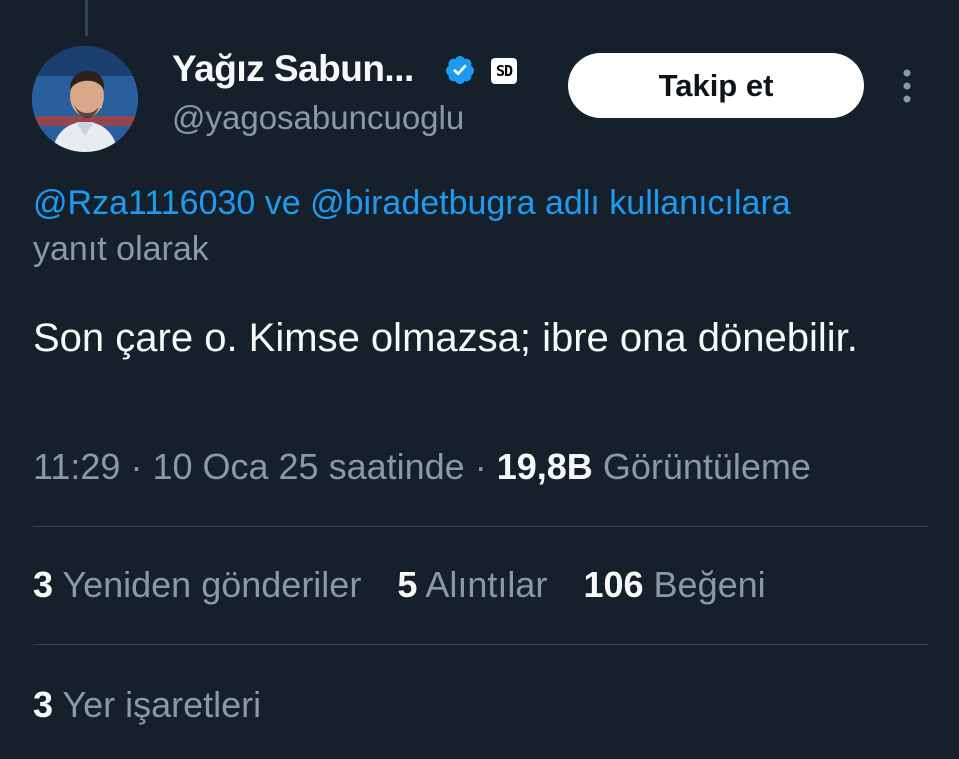 Image resolution: width=959 pixels, height=759 pixels. Describe the element at coordinates (709, 584) in the screenshot. I see `likes-label: Beğeni` at that location.